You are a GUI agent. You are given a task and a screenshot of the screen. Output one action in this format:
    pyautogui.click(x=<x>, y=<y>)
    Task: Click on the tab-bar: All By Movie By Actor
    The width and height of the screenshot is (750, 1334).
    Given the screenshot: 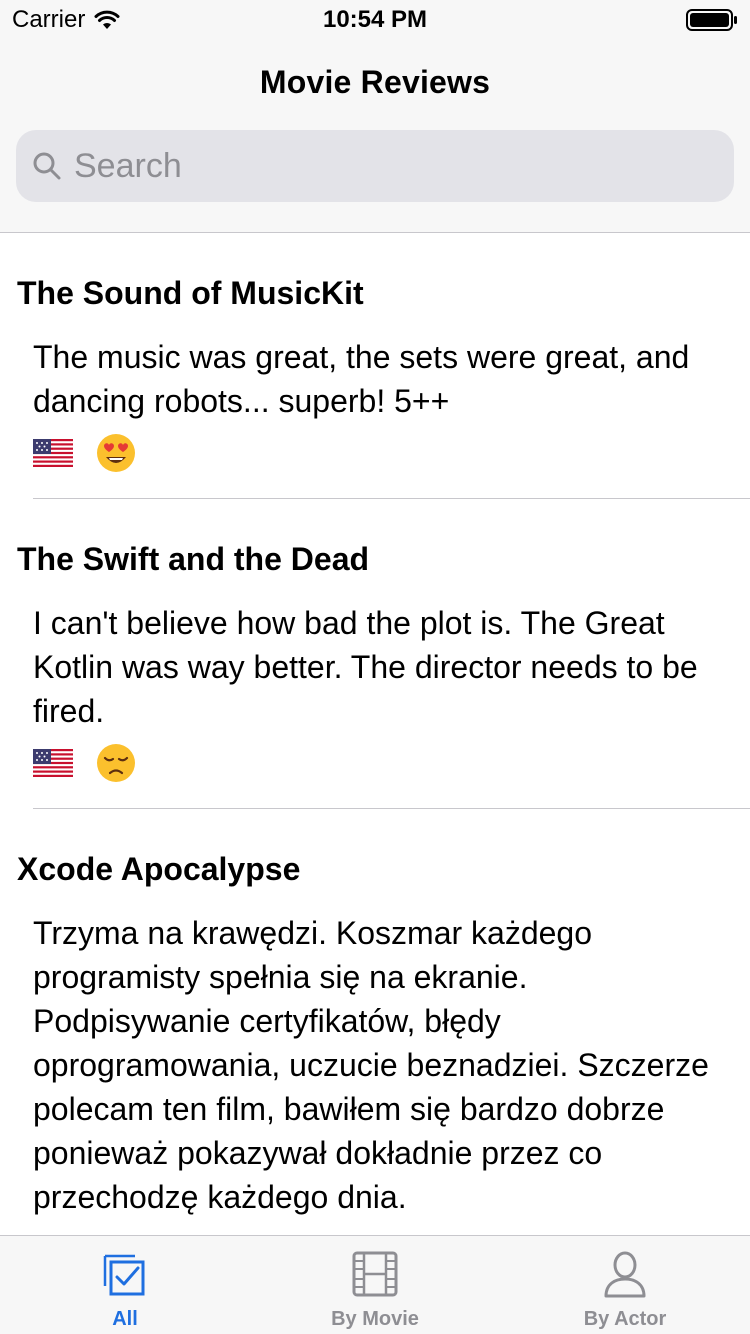 What is the action you would take?
    pyautogui.click(x=375, y=1284)
    